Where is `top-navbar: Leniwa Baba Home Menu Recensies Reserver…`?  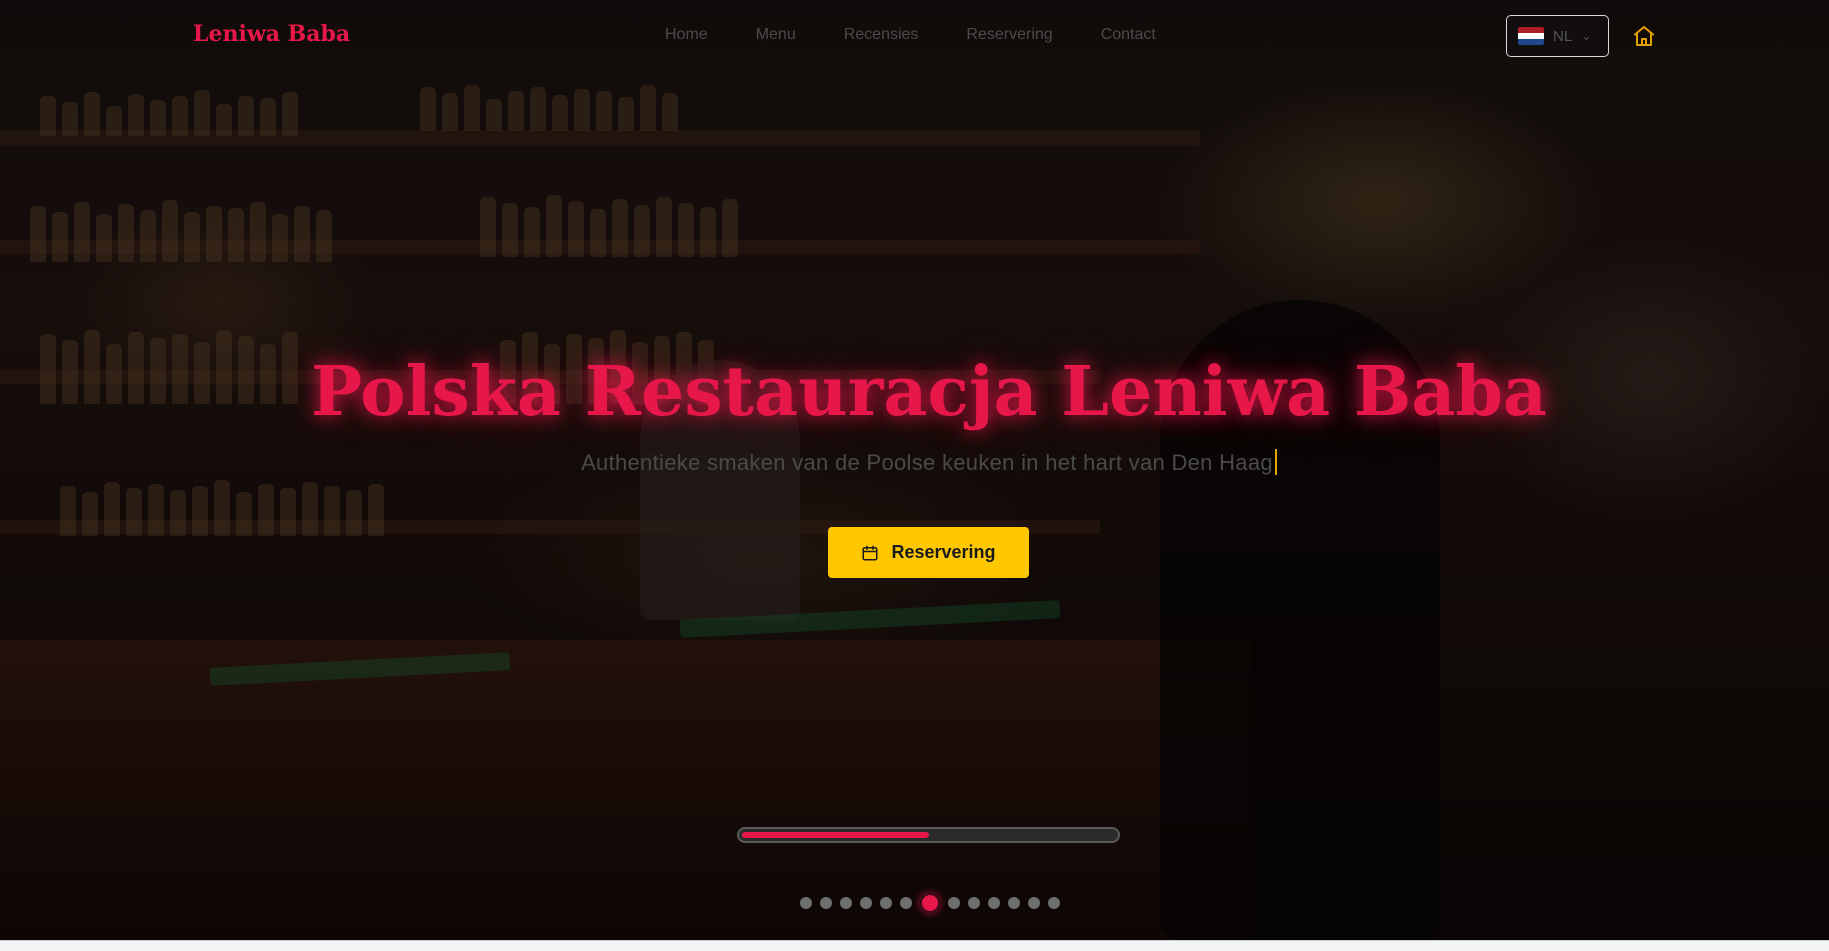
top-navbar: Leniwa Baba Home Menu Recensies Reserver… is located at coordinates (914, 36).